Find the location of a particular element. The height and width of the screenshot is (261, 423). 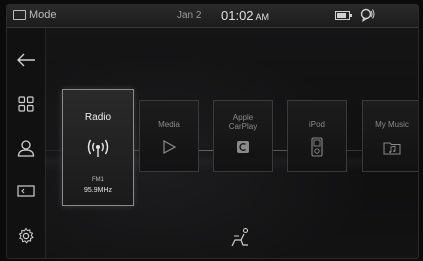

tile-radio-label: Radio is located at coordinates (98, 117).